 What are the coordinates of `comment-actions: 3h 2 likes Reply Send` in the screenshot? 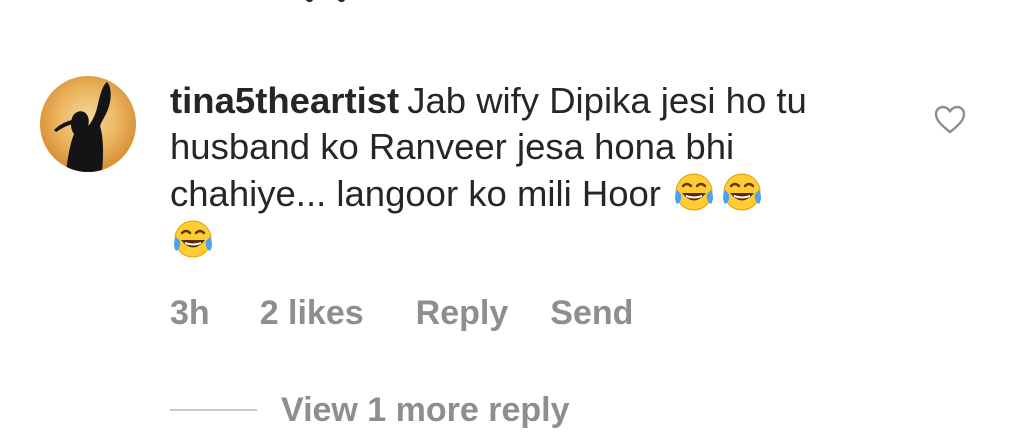 It's located at (425, 313).